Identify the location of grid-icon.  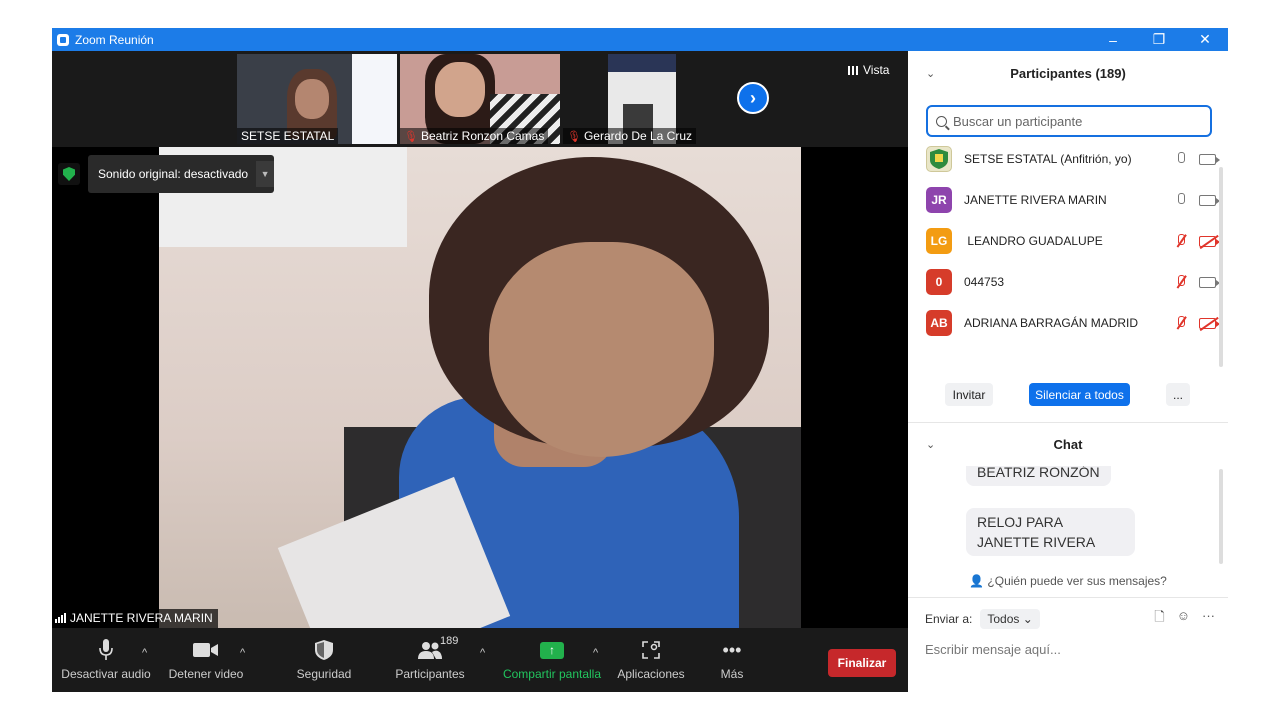
(853, 70).